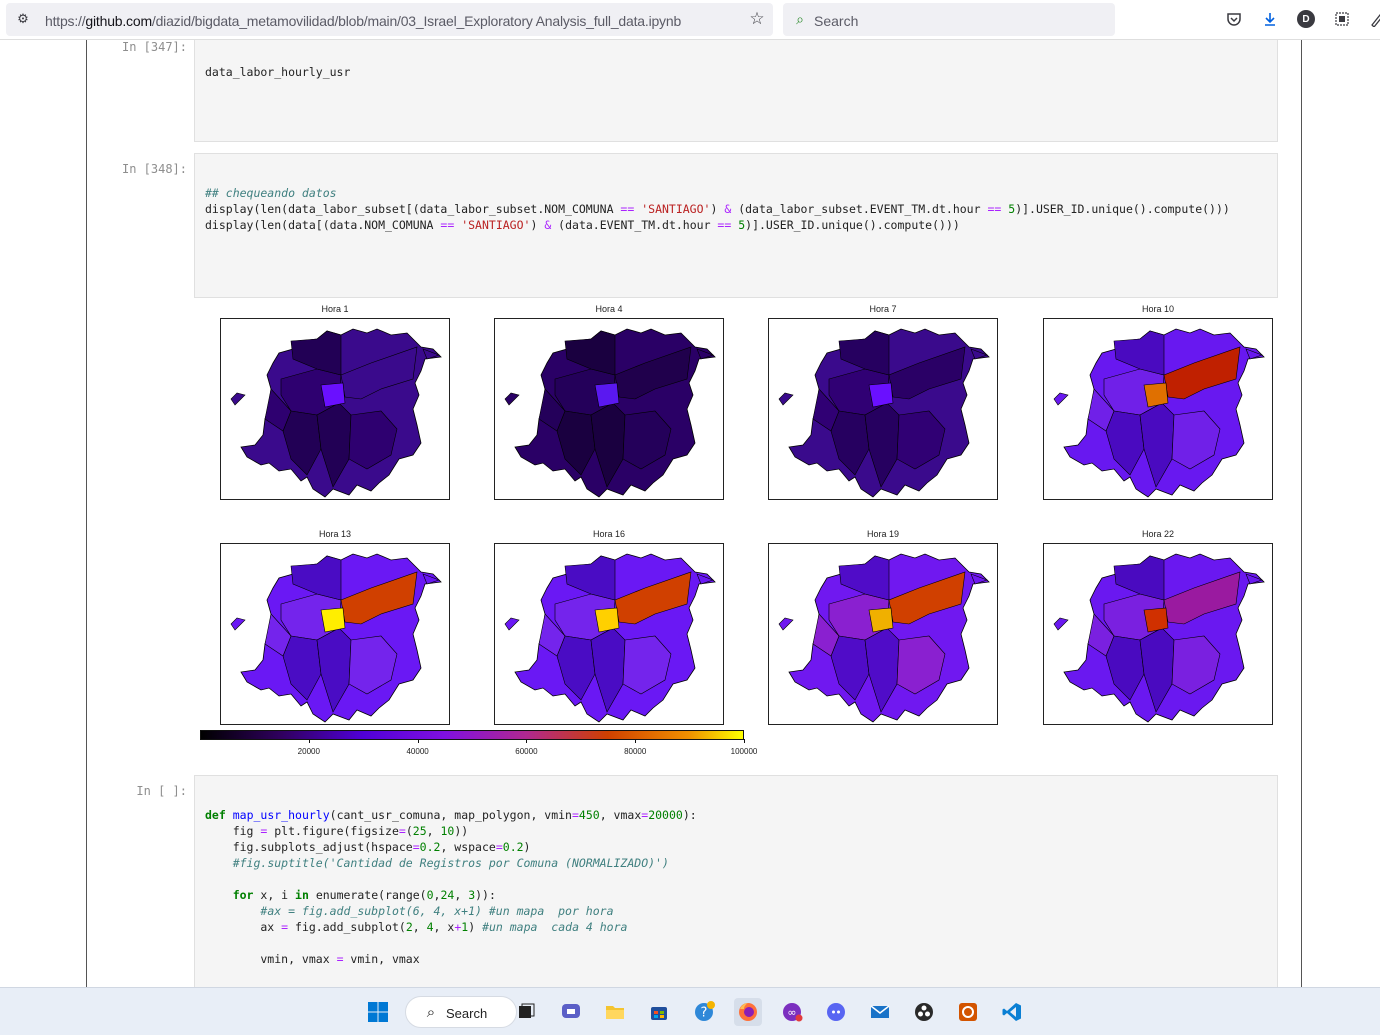  Describe the element at coordinates (118, 21) in the screenshot. I see `url-host: github.com` at that location.